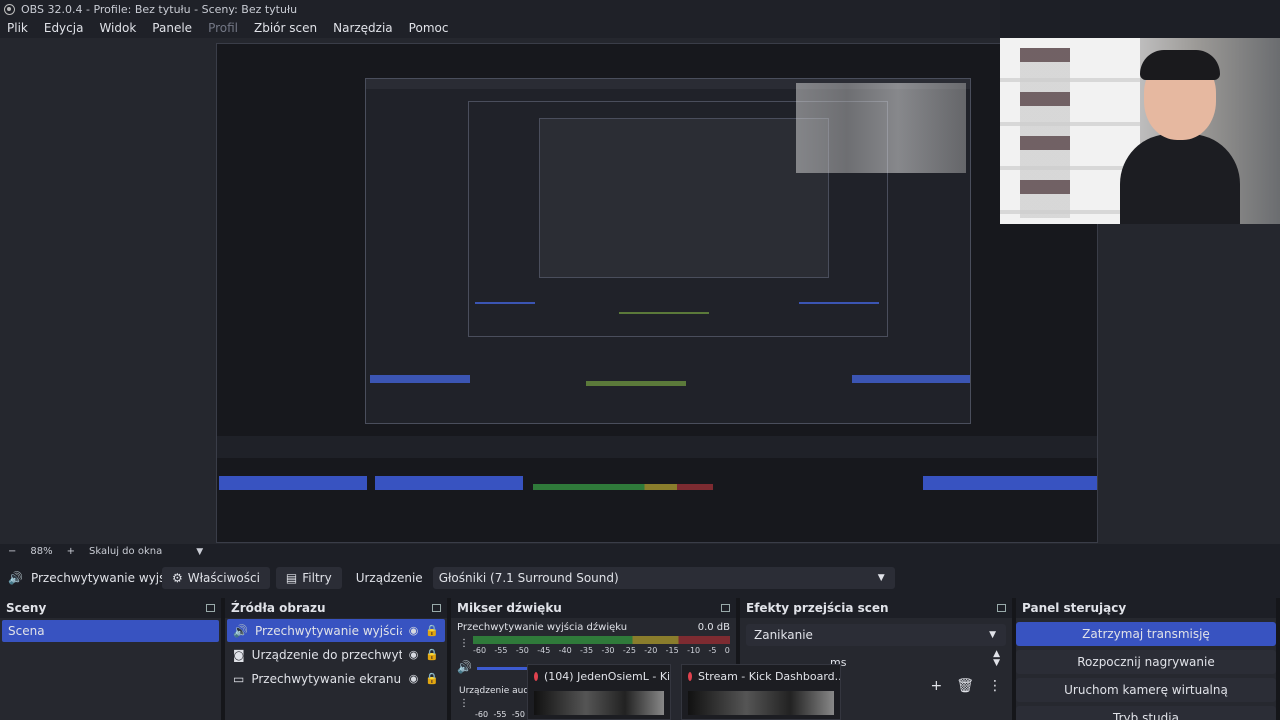  What do you see at coordinates (965, 686) in the screenshot?
I see `trash-icon: 🗑` at bounding box center [965, 686].